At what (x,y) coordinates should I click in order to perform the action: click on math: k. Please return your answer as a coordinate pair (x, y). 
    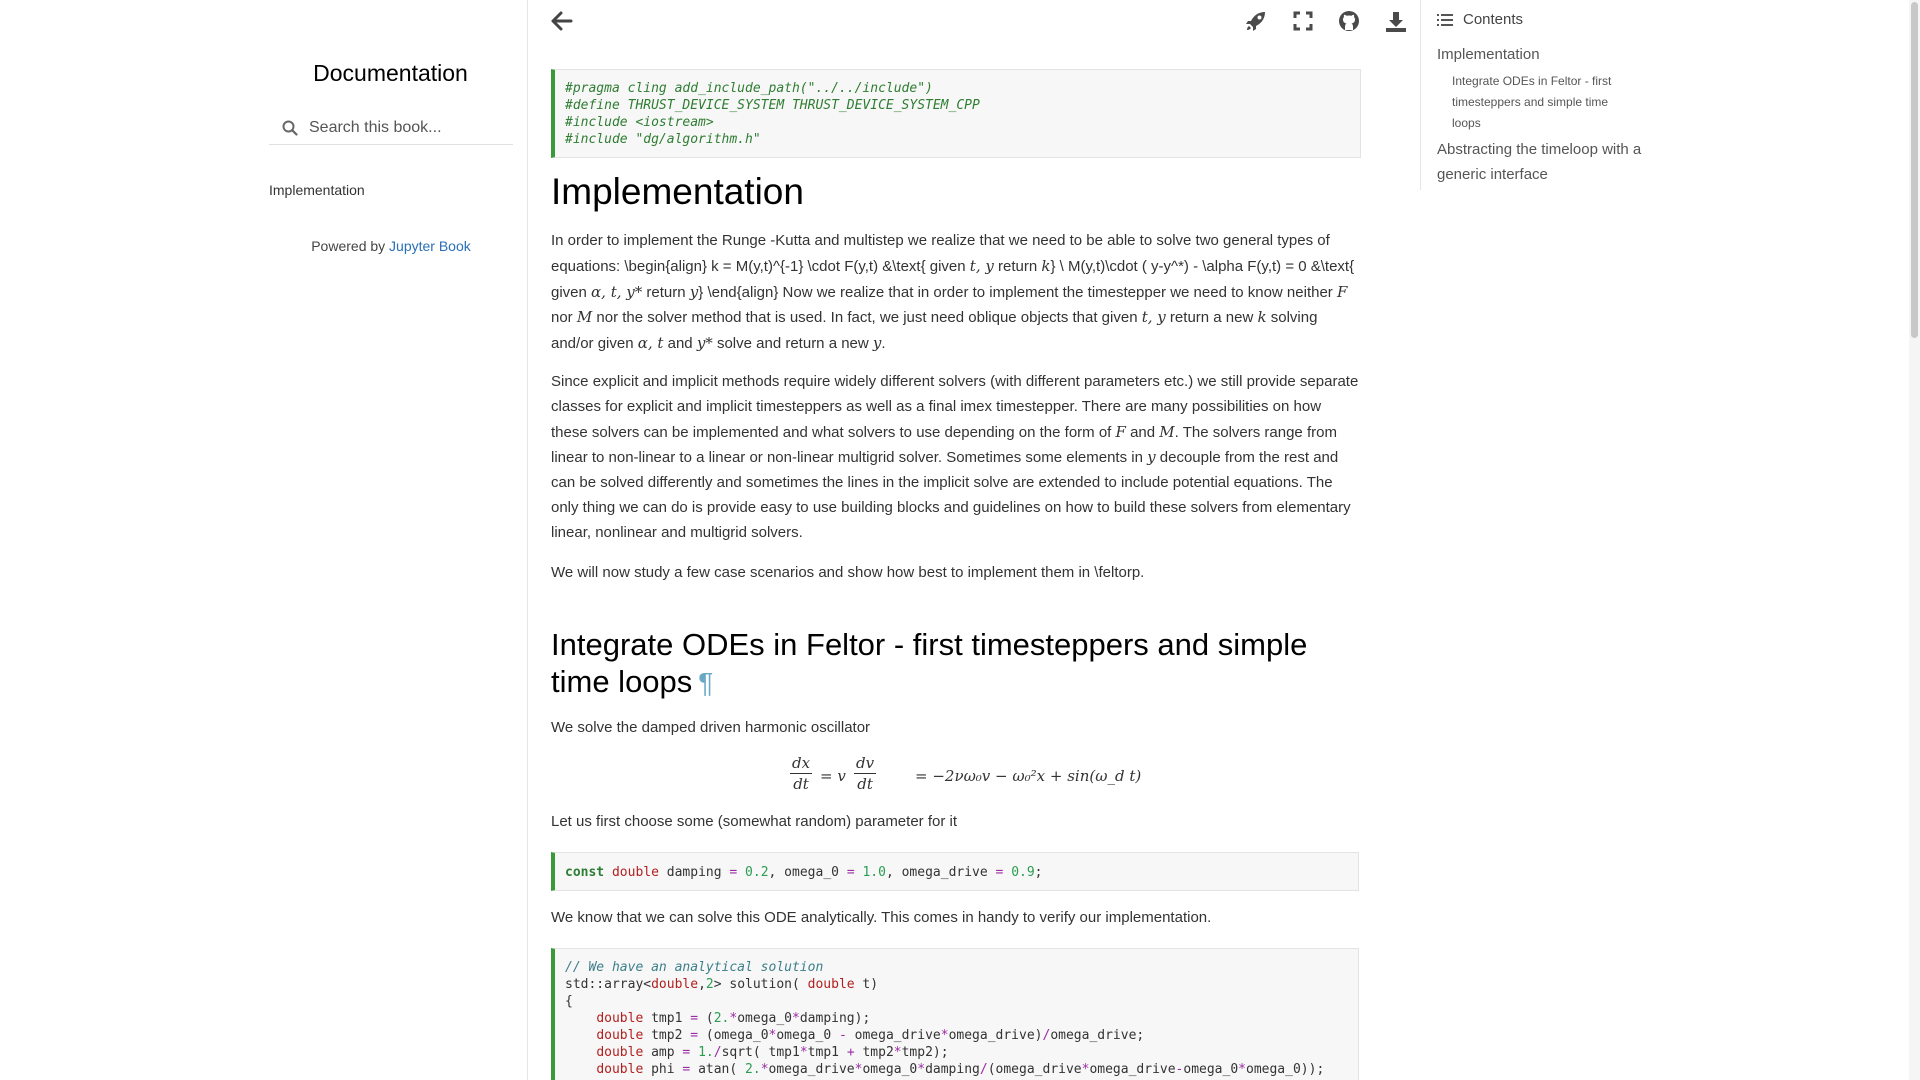
    Looking at the image, I should click on (1262, 317).